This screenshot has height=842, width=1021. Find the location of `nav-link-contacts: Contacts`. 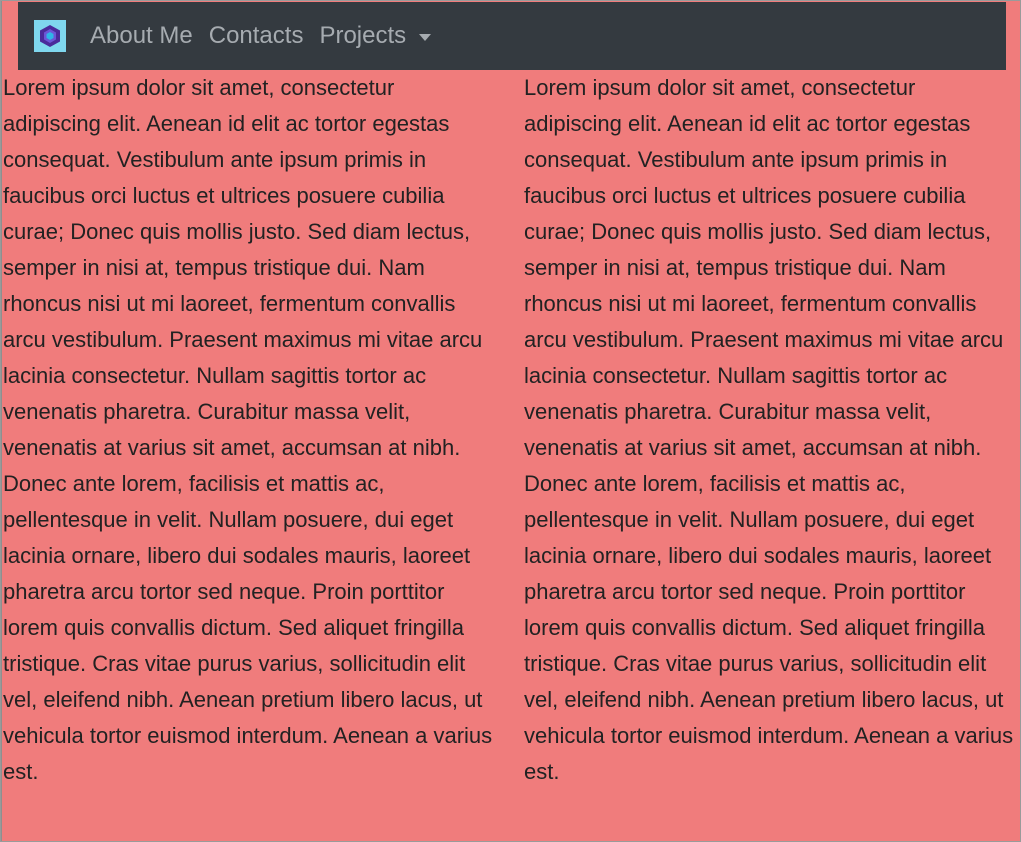

nav-link-contacts: Contacts is located at coordinates (256, 36).